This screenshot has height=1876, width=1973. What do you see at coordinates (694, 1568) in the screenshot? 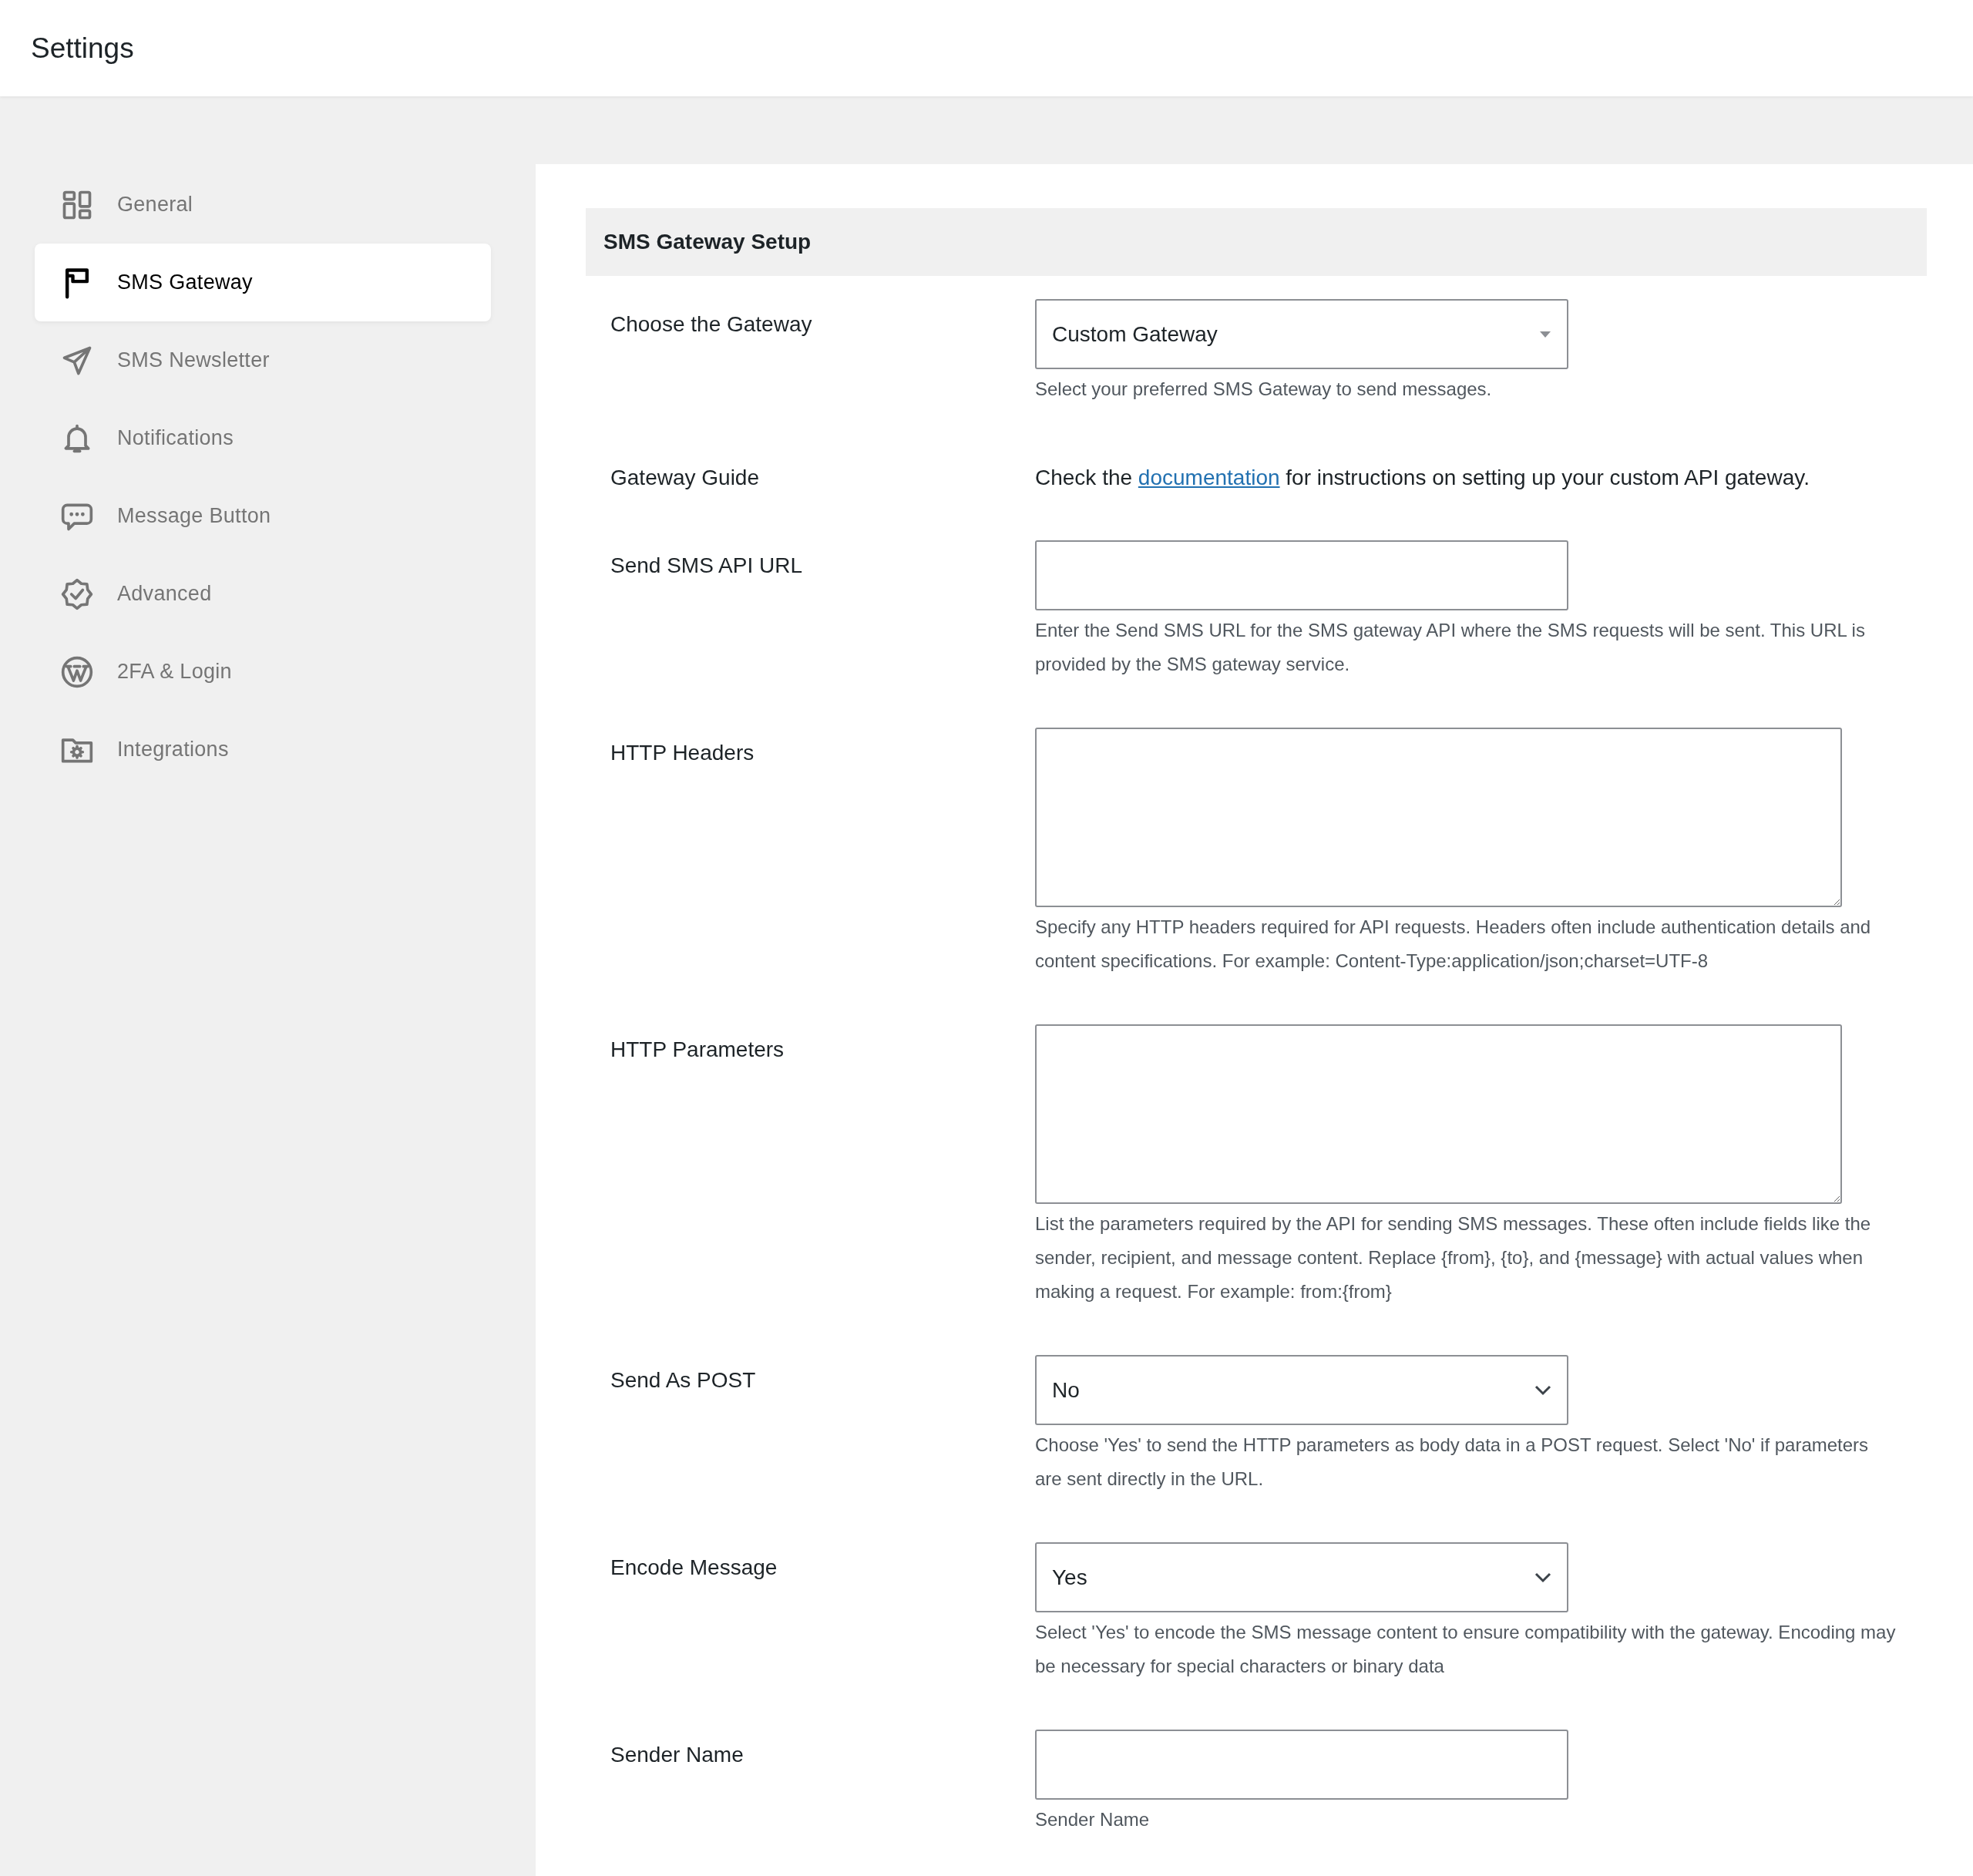
I see `field-label: Encode Message` at bounding box center [694, 1568].